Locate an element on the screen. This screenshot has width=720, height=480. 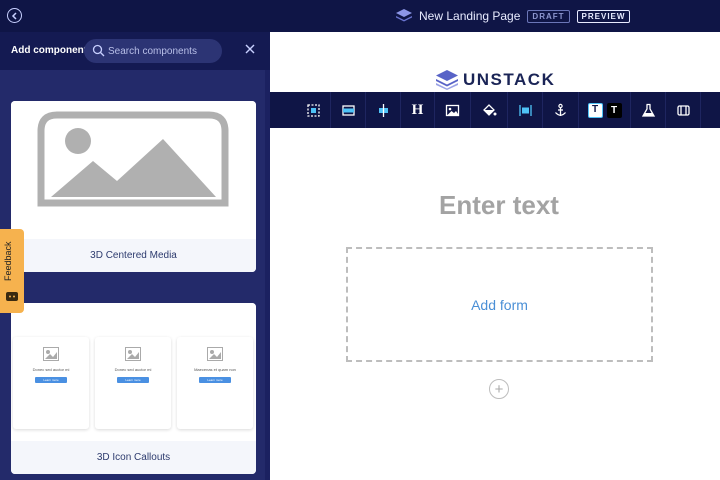
back-button is located at coordinates (14, 15).